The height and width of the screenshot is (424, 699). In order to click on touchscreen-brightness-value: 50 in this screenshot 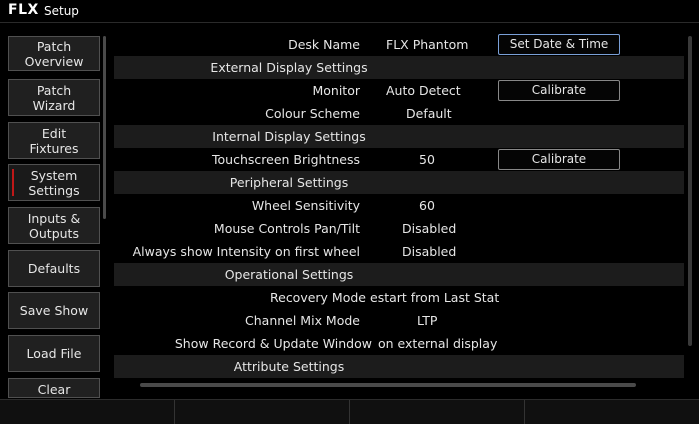, I will do `click(427, 159)`.